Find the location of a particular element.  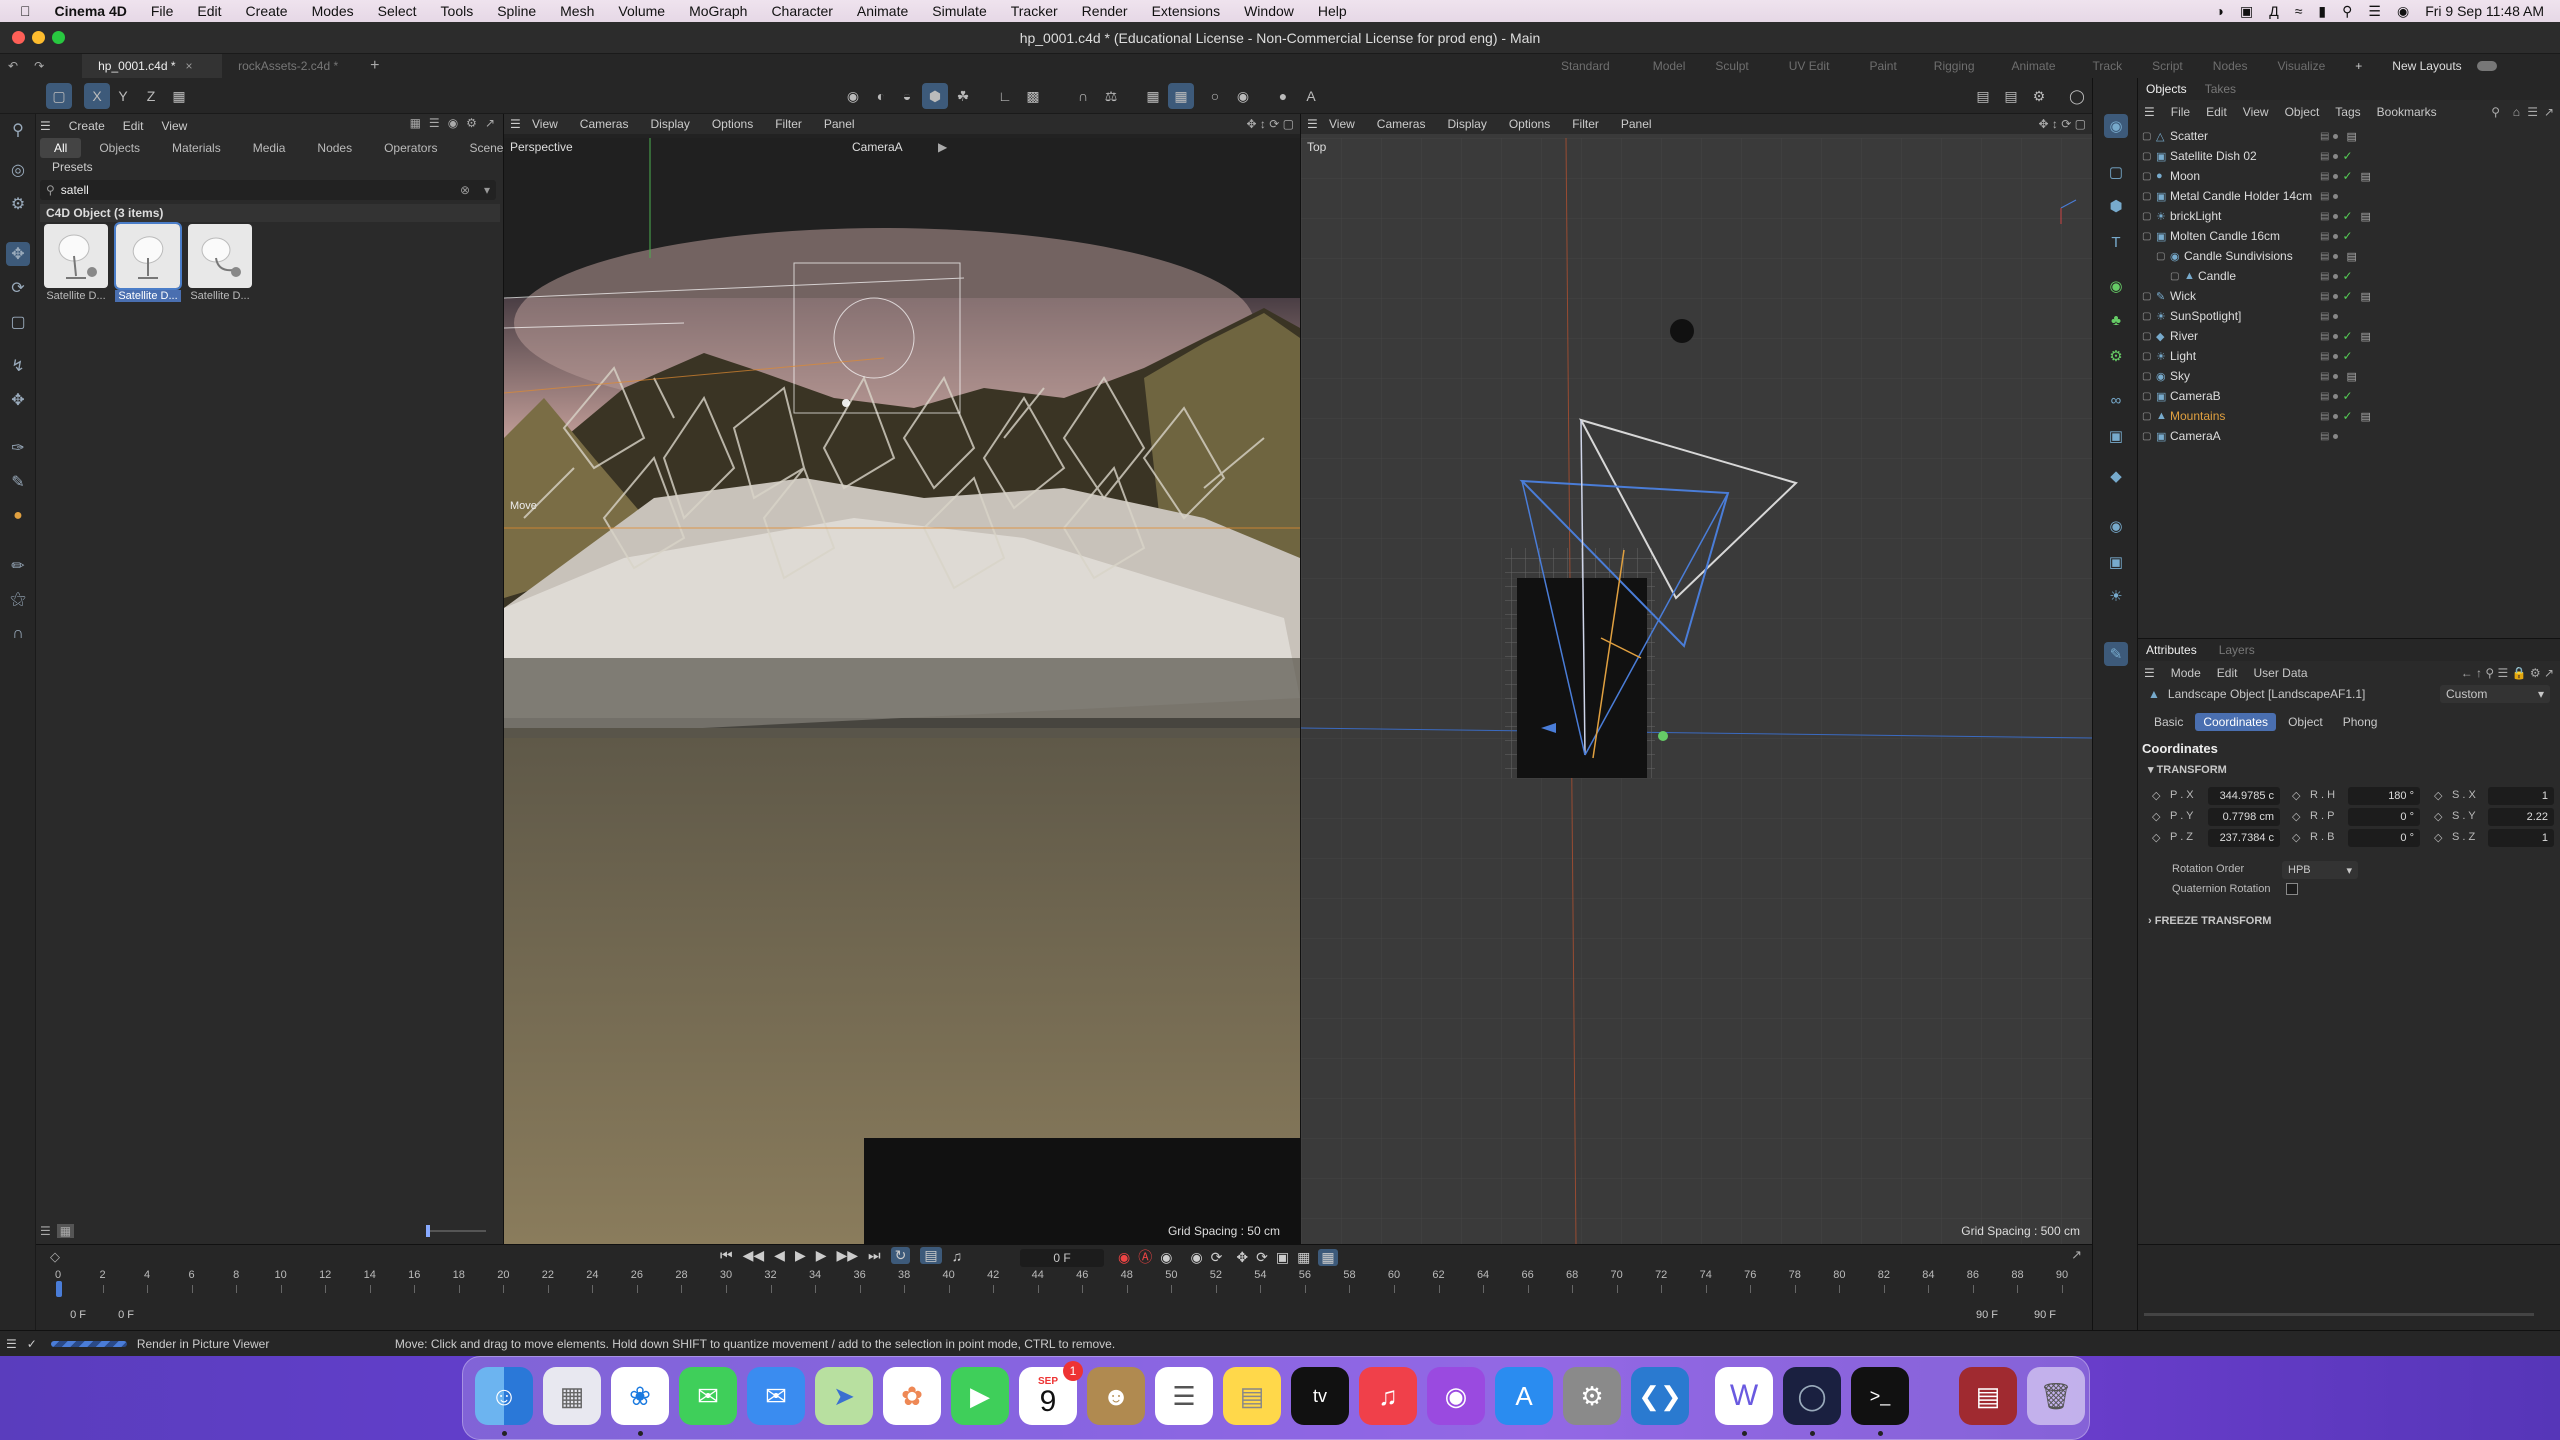

asset-menu-create: Create is located at coordinates (87, 126).